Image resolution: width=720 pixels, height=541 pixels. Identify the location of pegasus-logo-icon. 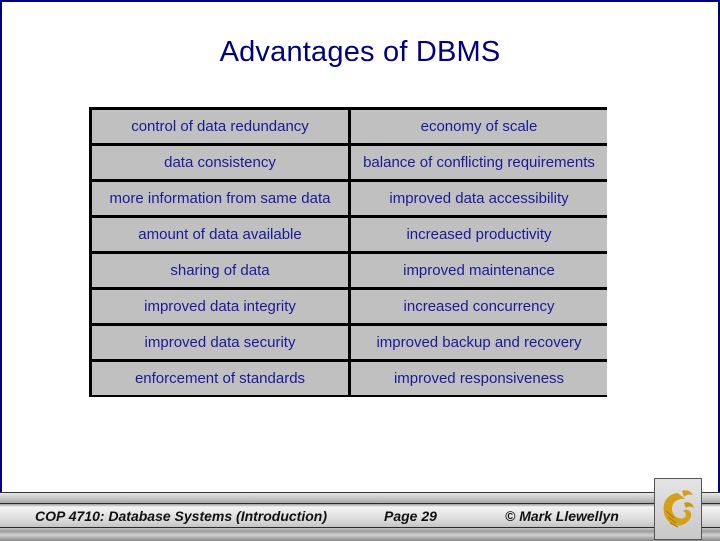
(678, 509).